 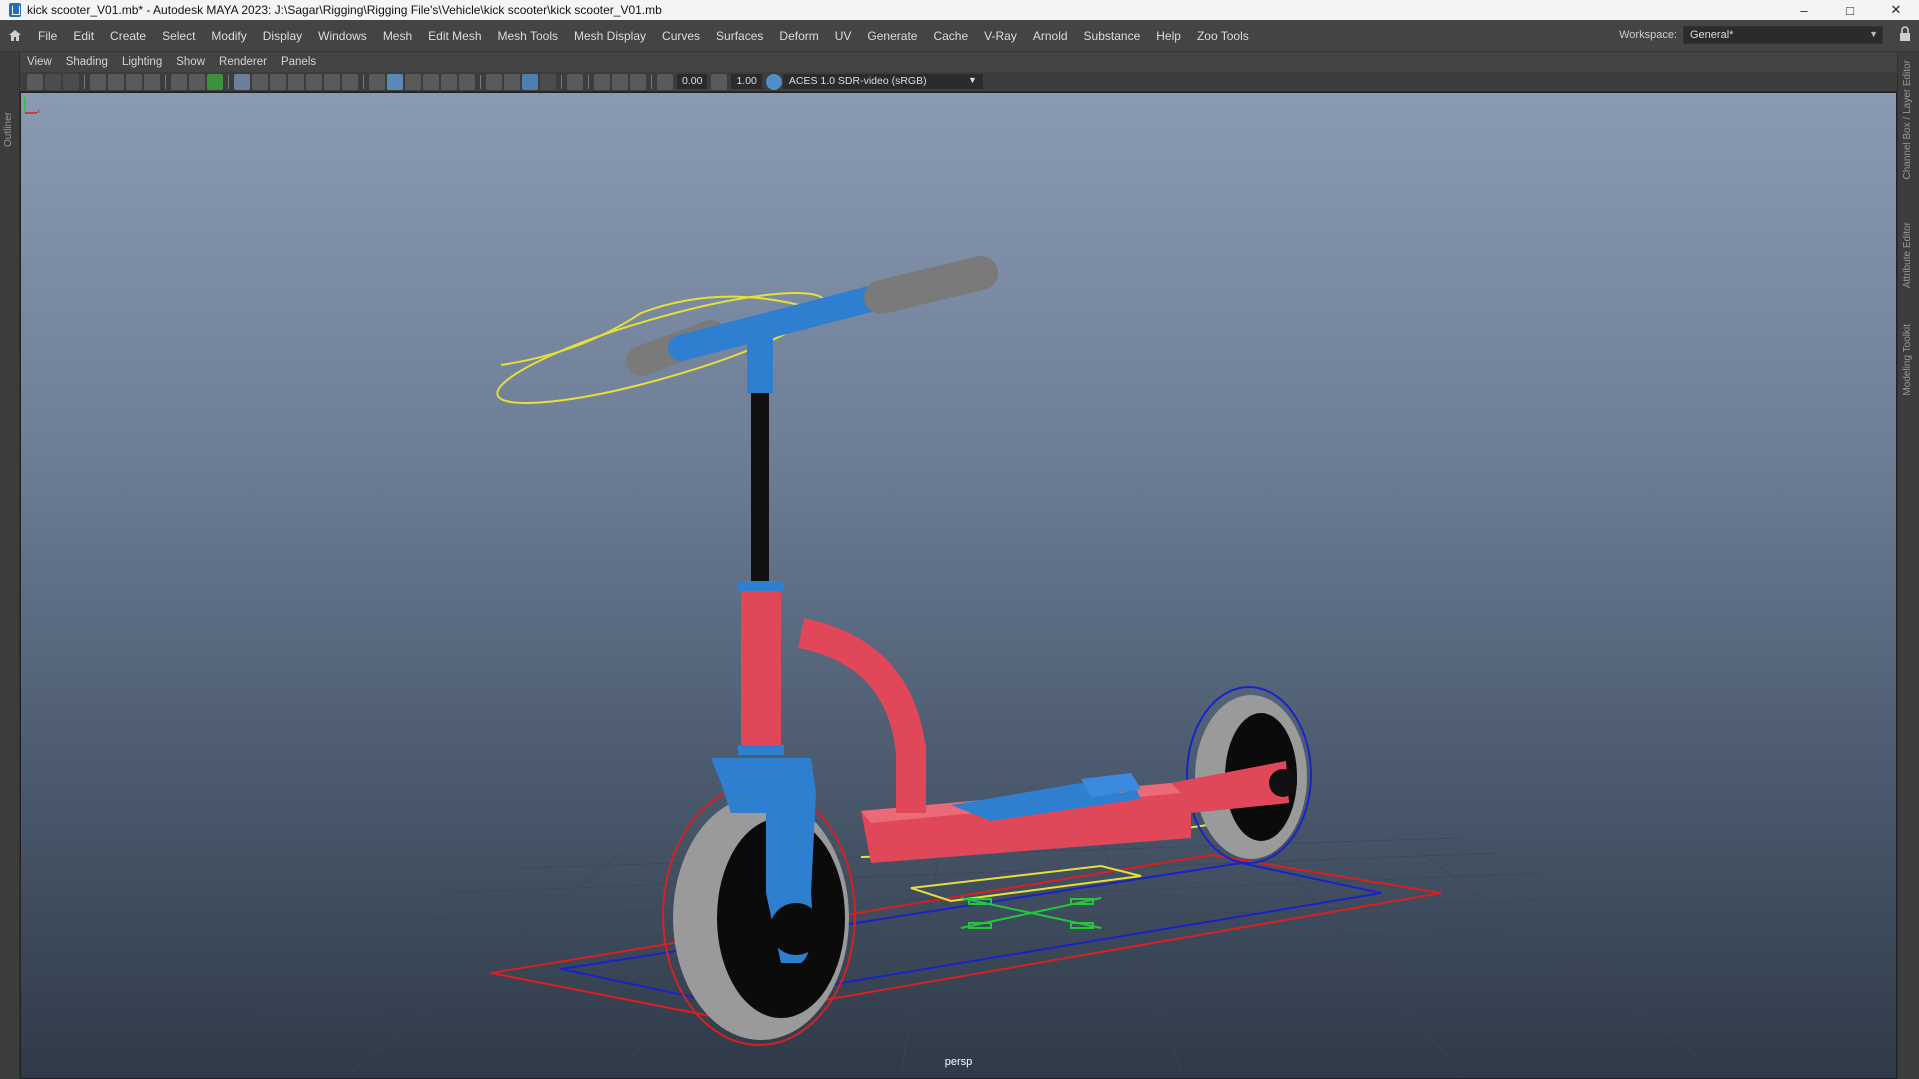 I want to click on wireframe-icon, so click(x=377, y=81).